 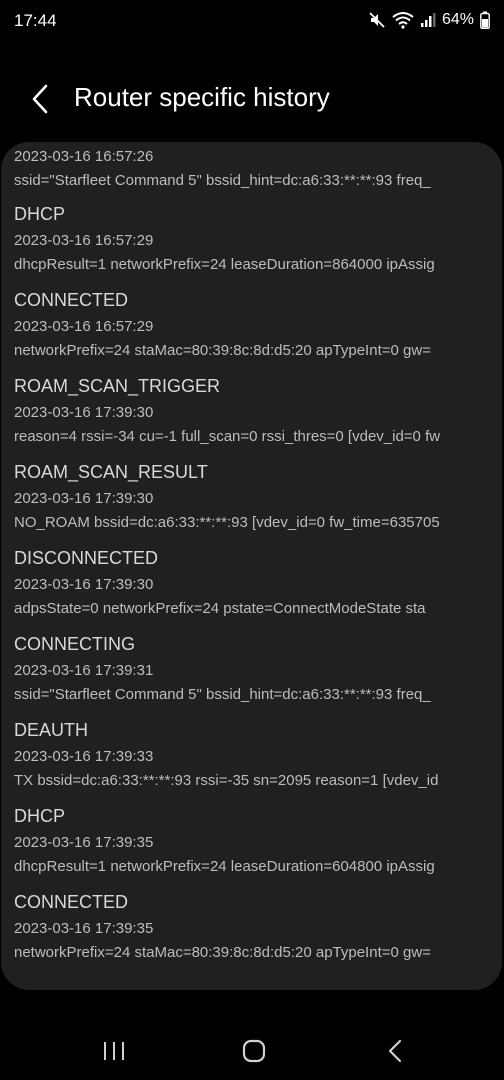 I want to click on battery-icon, so click(x=485, y=20).